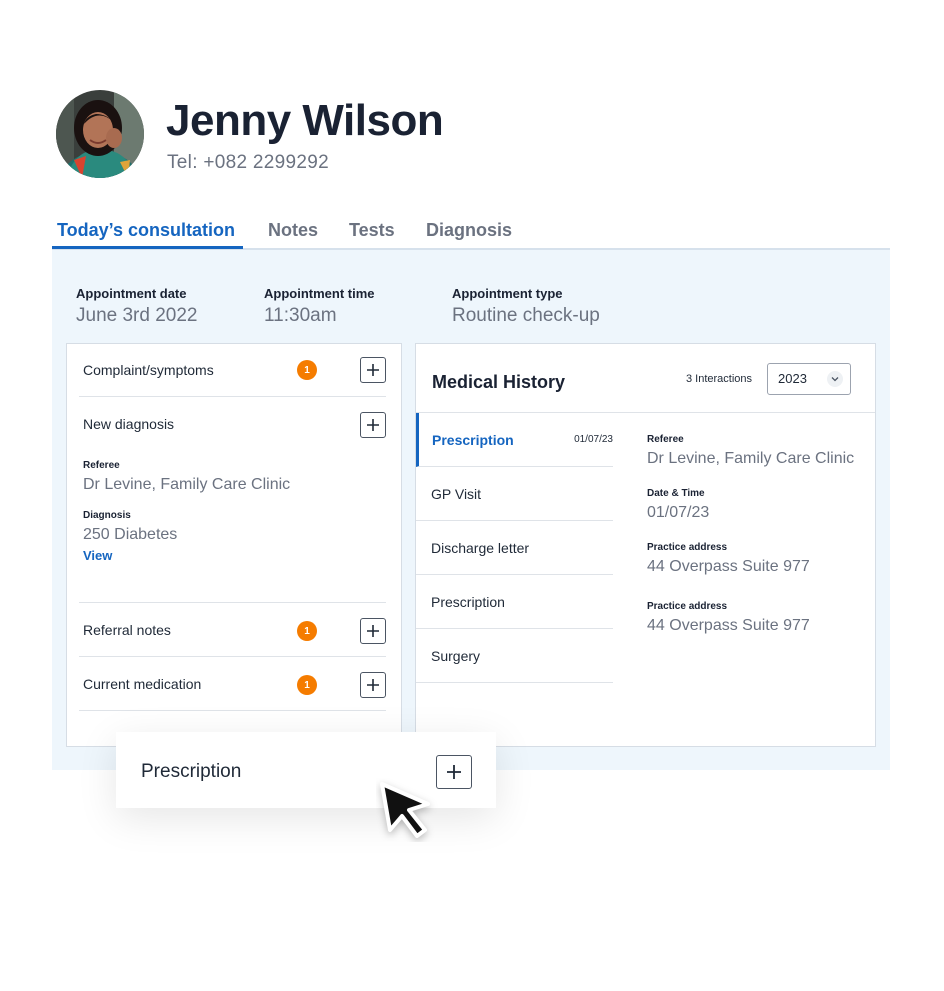 The height and width of the screenshot is (991, 944). What do you see at coordinates (307, 631) in the screenshot?
I see `referral-notes-count-badge: 1` at bounding box center [307, 631].